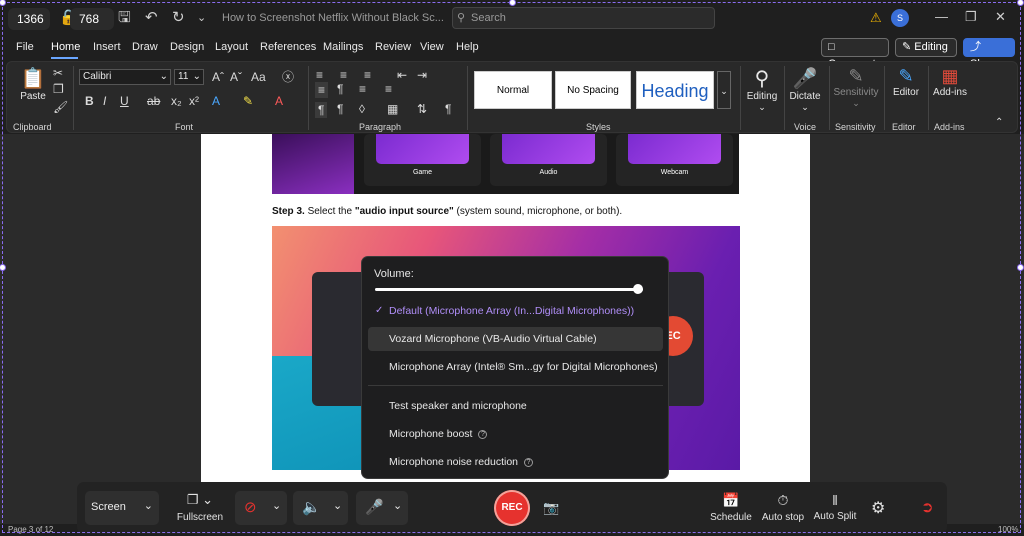 The width and height of the screenshot is (1024, 536). What do you see at coordinates (731, 507) in the screenshot?
I see `schedule-button: 📅 Schedule` at bounding box center [731, 507].